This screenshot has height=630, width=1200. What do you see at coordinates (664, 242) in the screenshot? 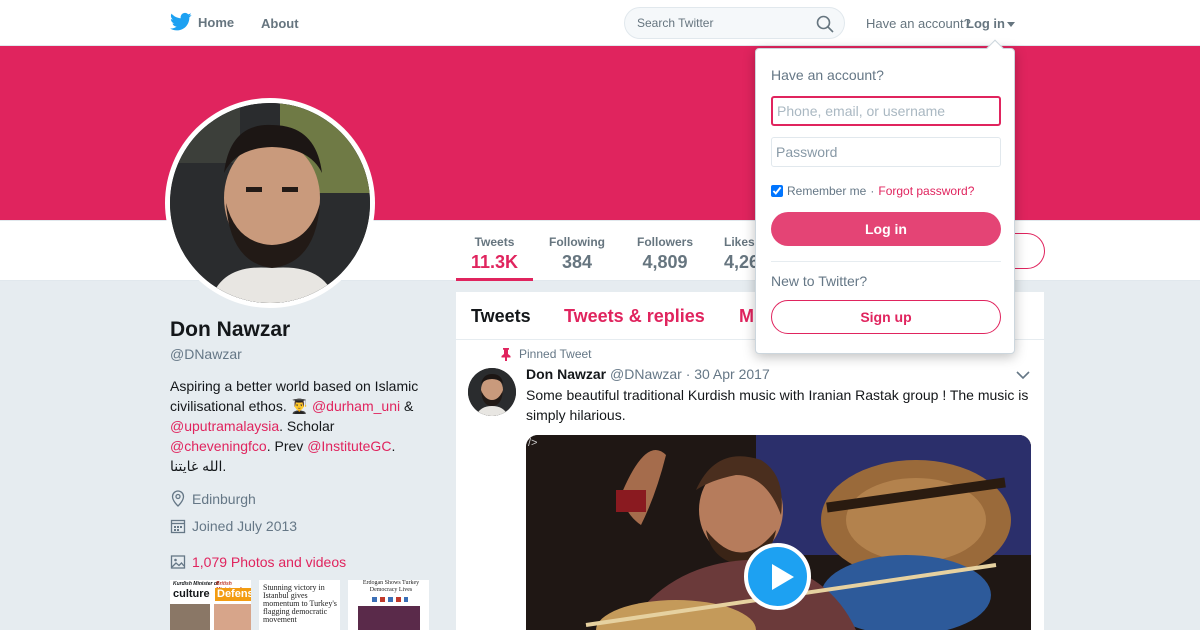
I see `stat-label: Followers` at bounding box center [664, 242].